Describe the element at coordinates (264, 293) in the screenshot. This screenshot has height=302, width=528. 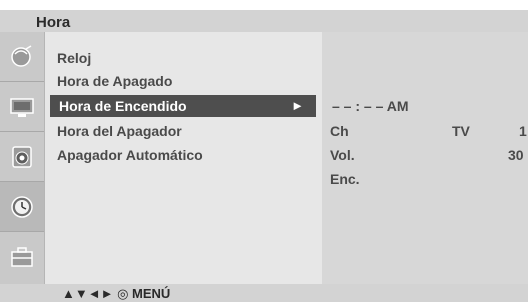
I see `footer-bar: ▲▼◄► ◎ MENÚ` at that location.